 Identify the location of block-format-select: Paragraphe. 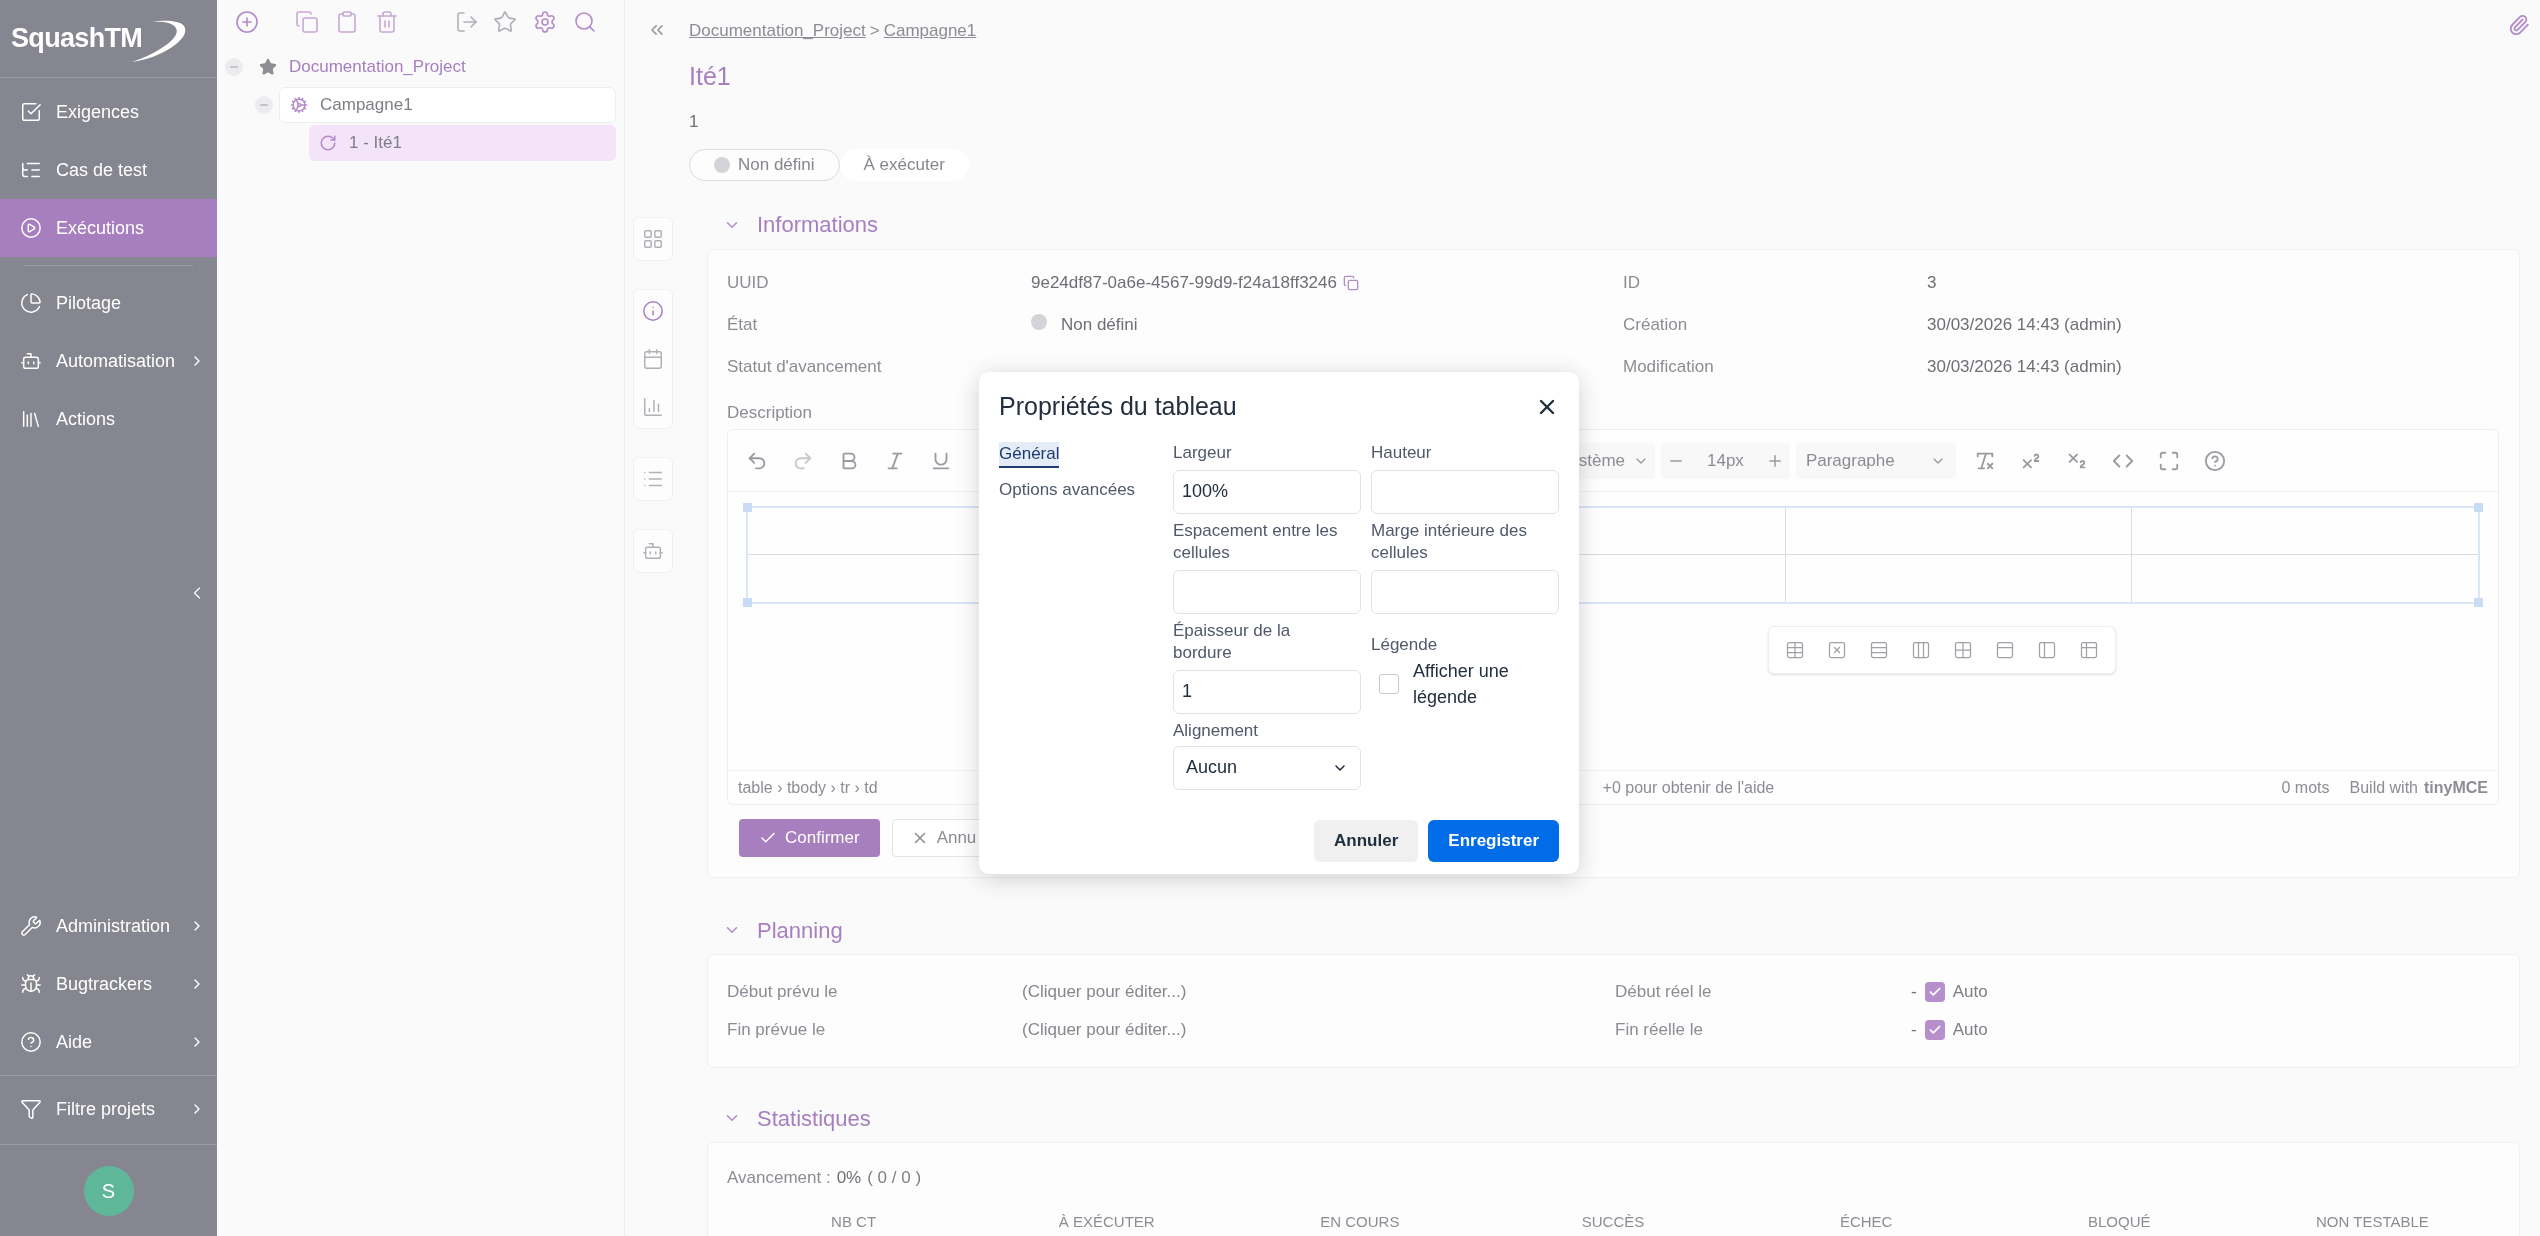
(1875, 460).